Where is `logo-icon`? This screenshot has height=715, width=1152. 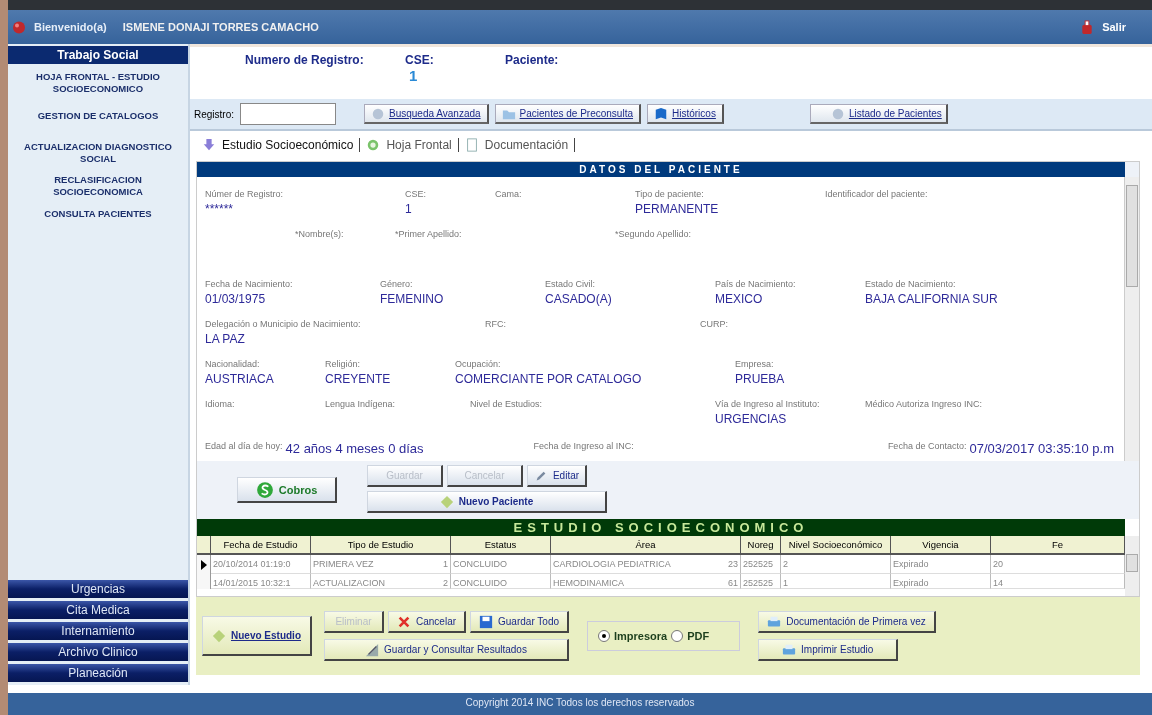
logo-icon is located at coordinates (19, 27).